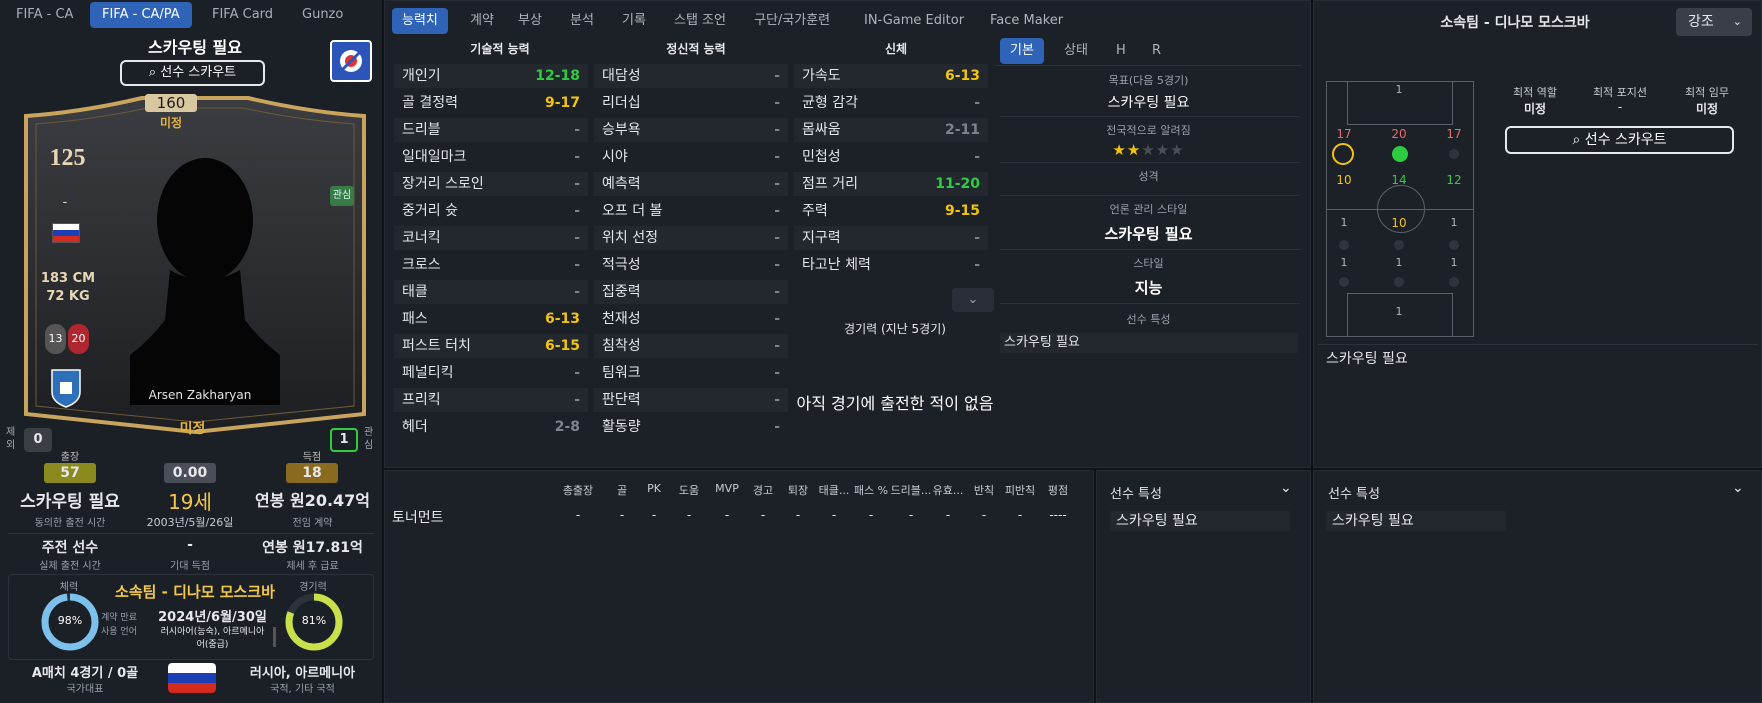  What do you see at coordinates (973, 300) in the screenshot?
I see `expand-button: ⌄` at bounding box center [973, 300].